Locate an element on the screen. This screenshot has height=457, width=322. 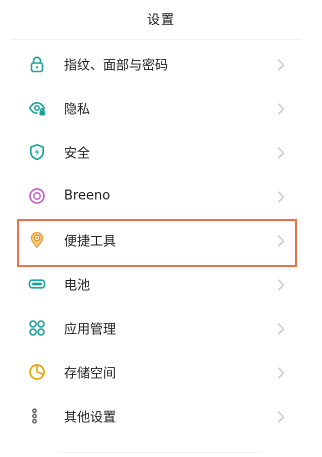
settings-item-label: 便捷工具 is located at coordinates (90, 242).